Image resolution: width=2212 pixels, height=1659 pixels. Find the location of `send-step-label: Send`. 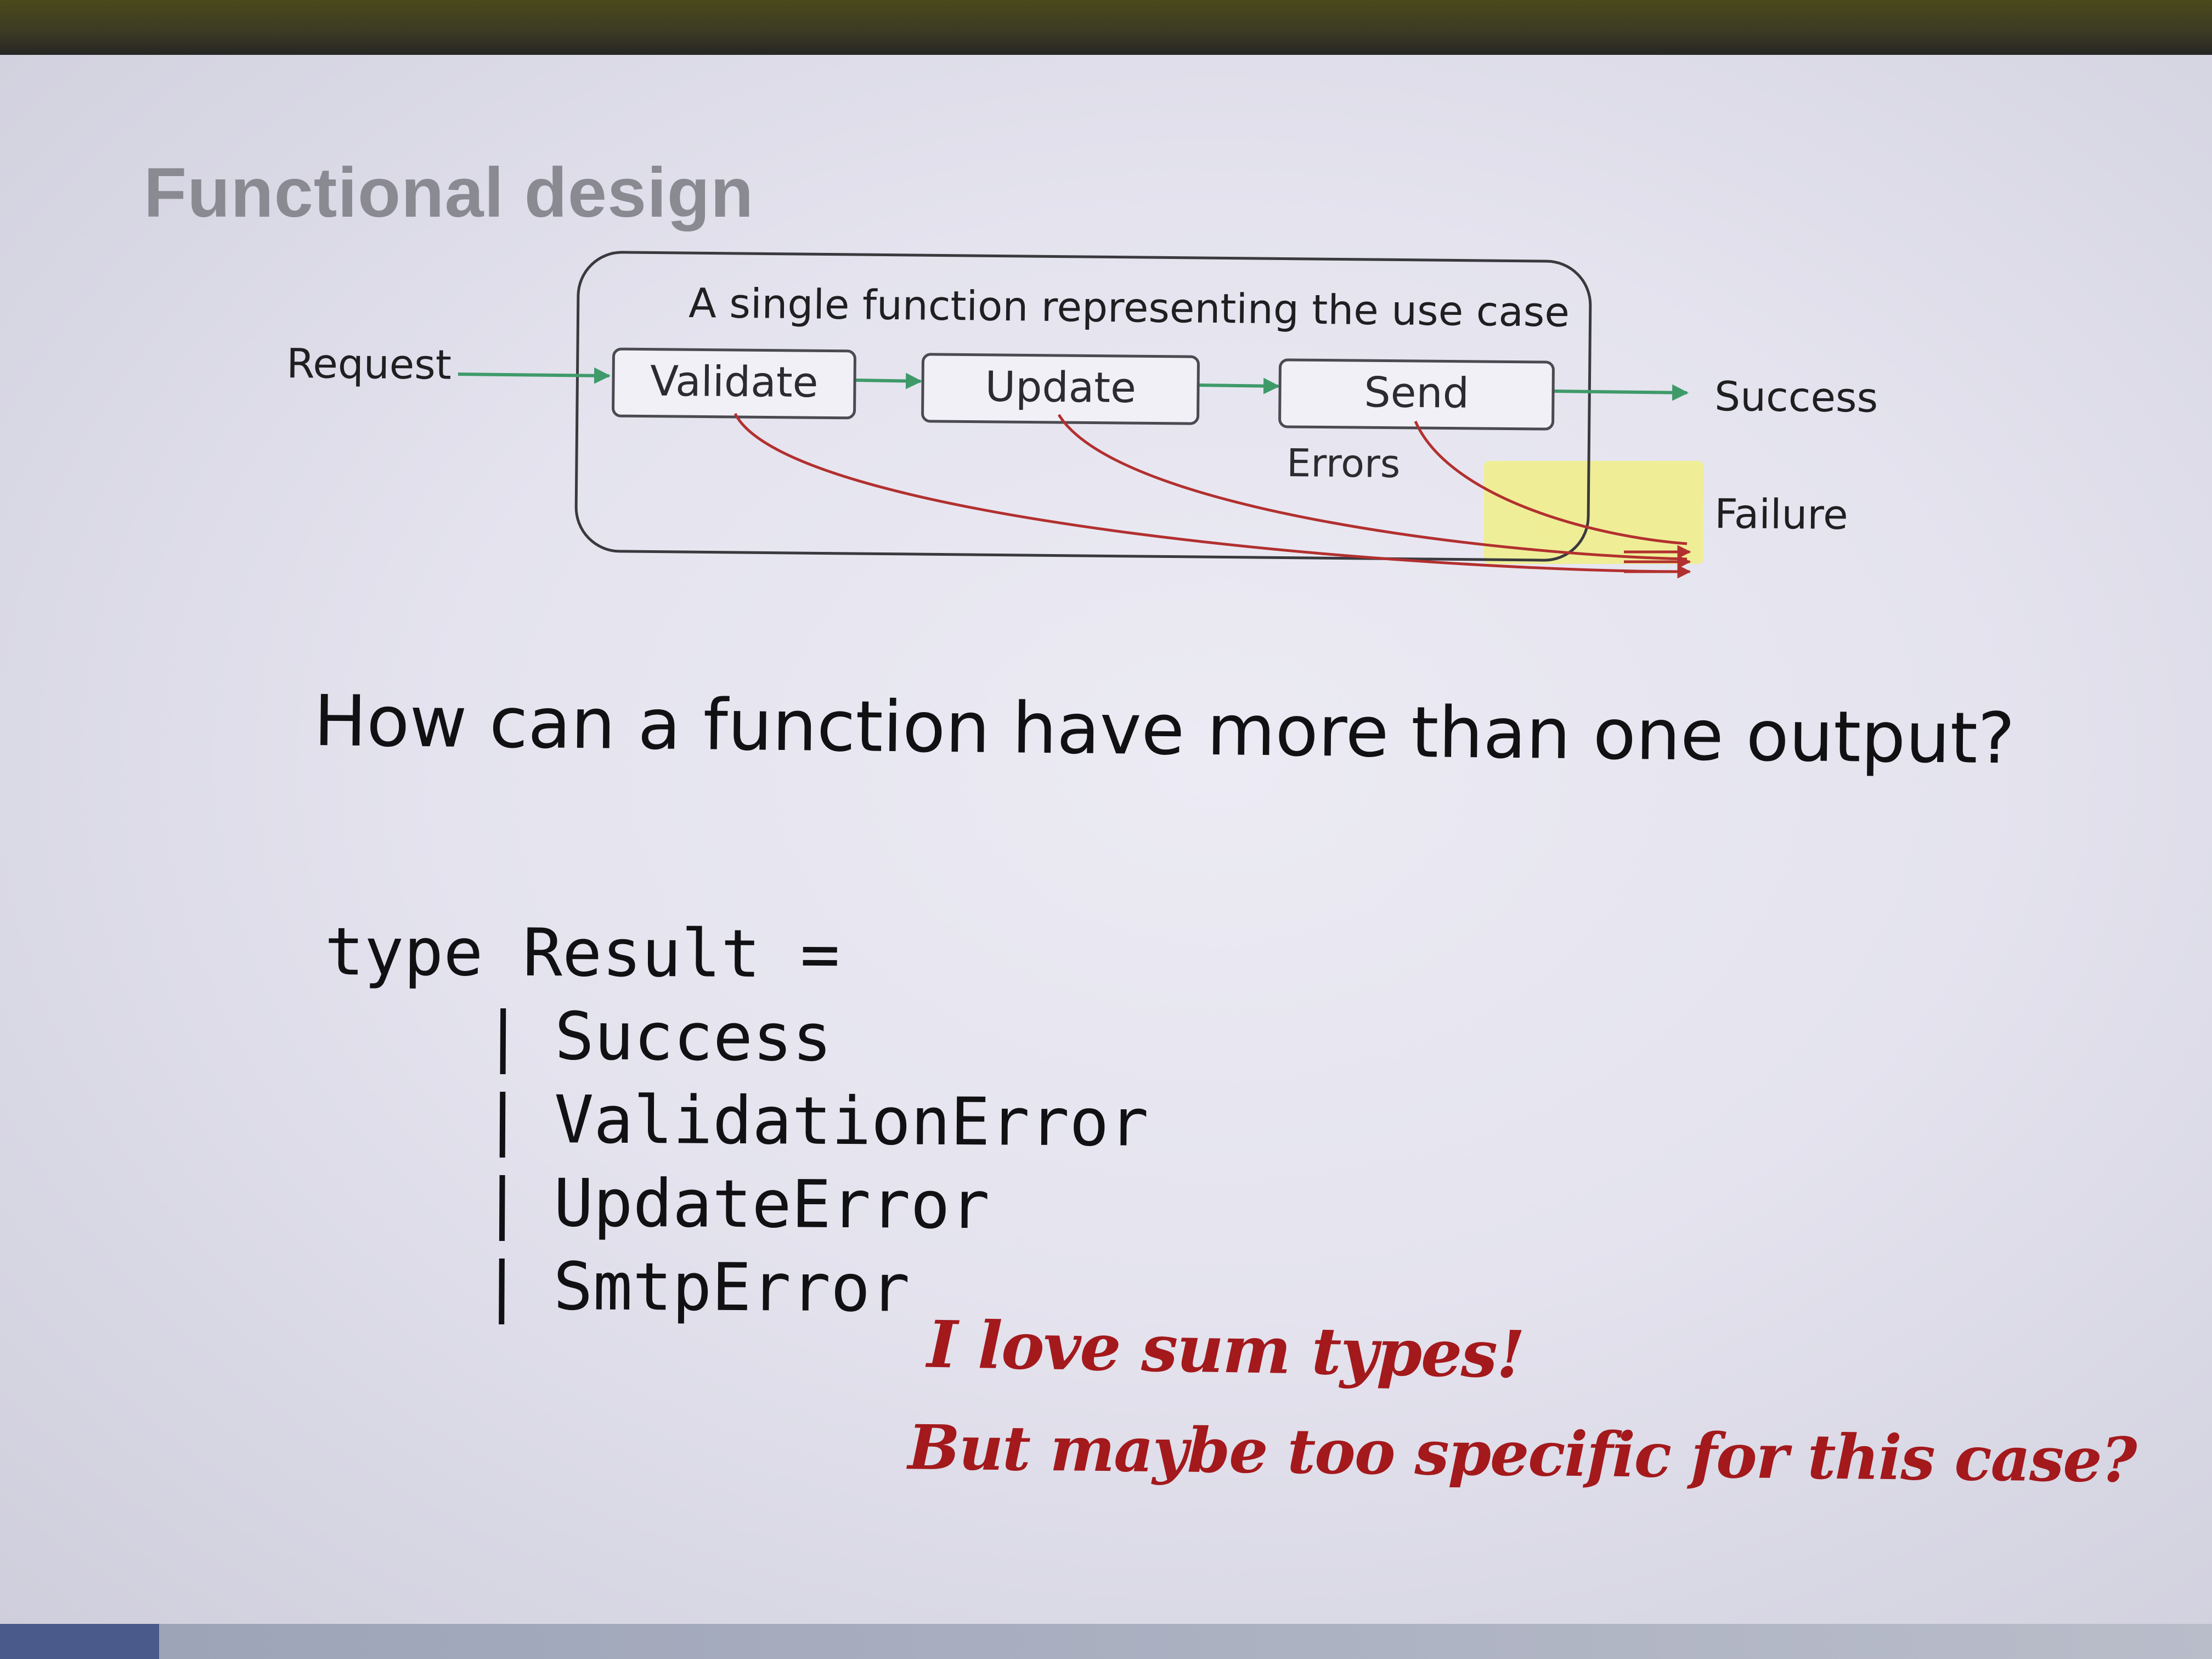

send-step-label: Send is located at coordinates (1417, 393).